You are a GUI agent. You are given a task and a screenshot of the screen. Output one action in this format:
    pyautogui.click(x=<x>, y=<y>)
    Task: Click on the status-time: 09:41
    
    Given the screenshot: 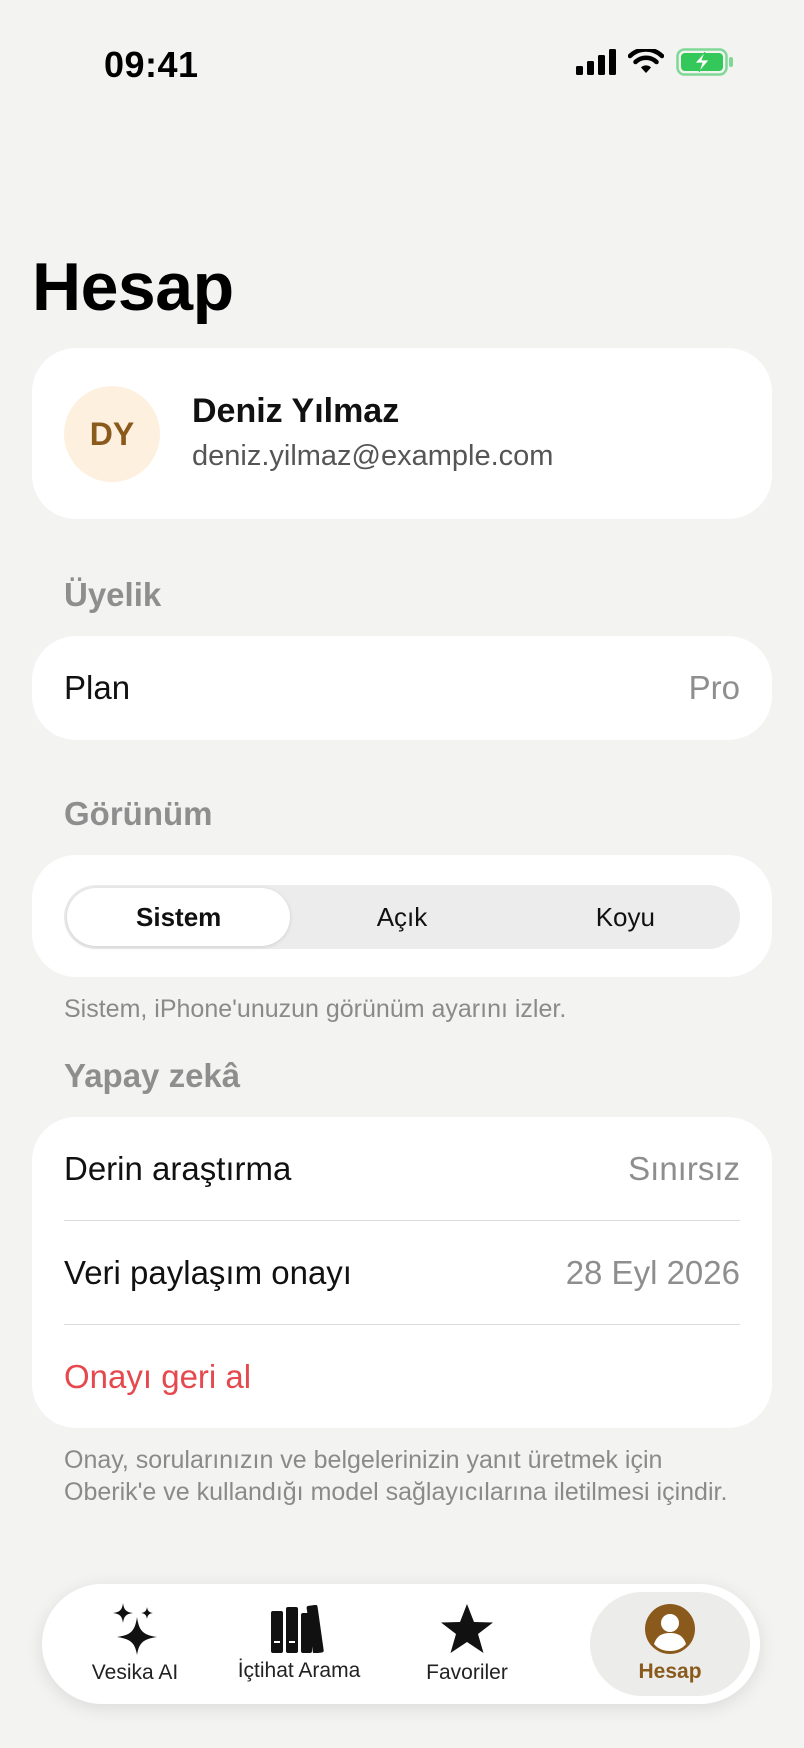 What is the action you would take?
    pyautogui.click(x=151, y=64)
    